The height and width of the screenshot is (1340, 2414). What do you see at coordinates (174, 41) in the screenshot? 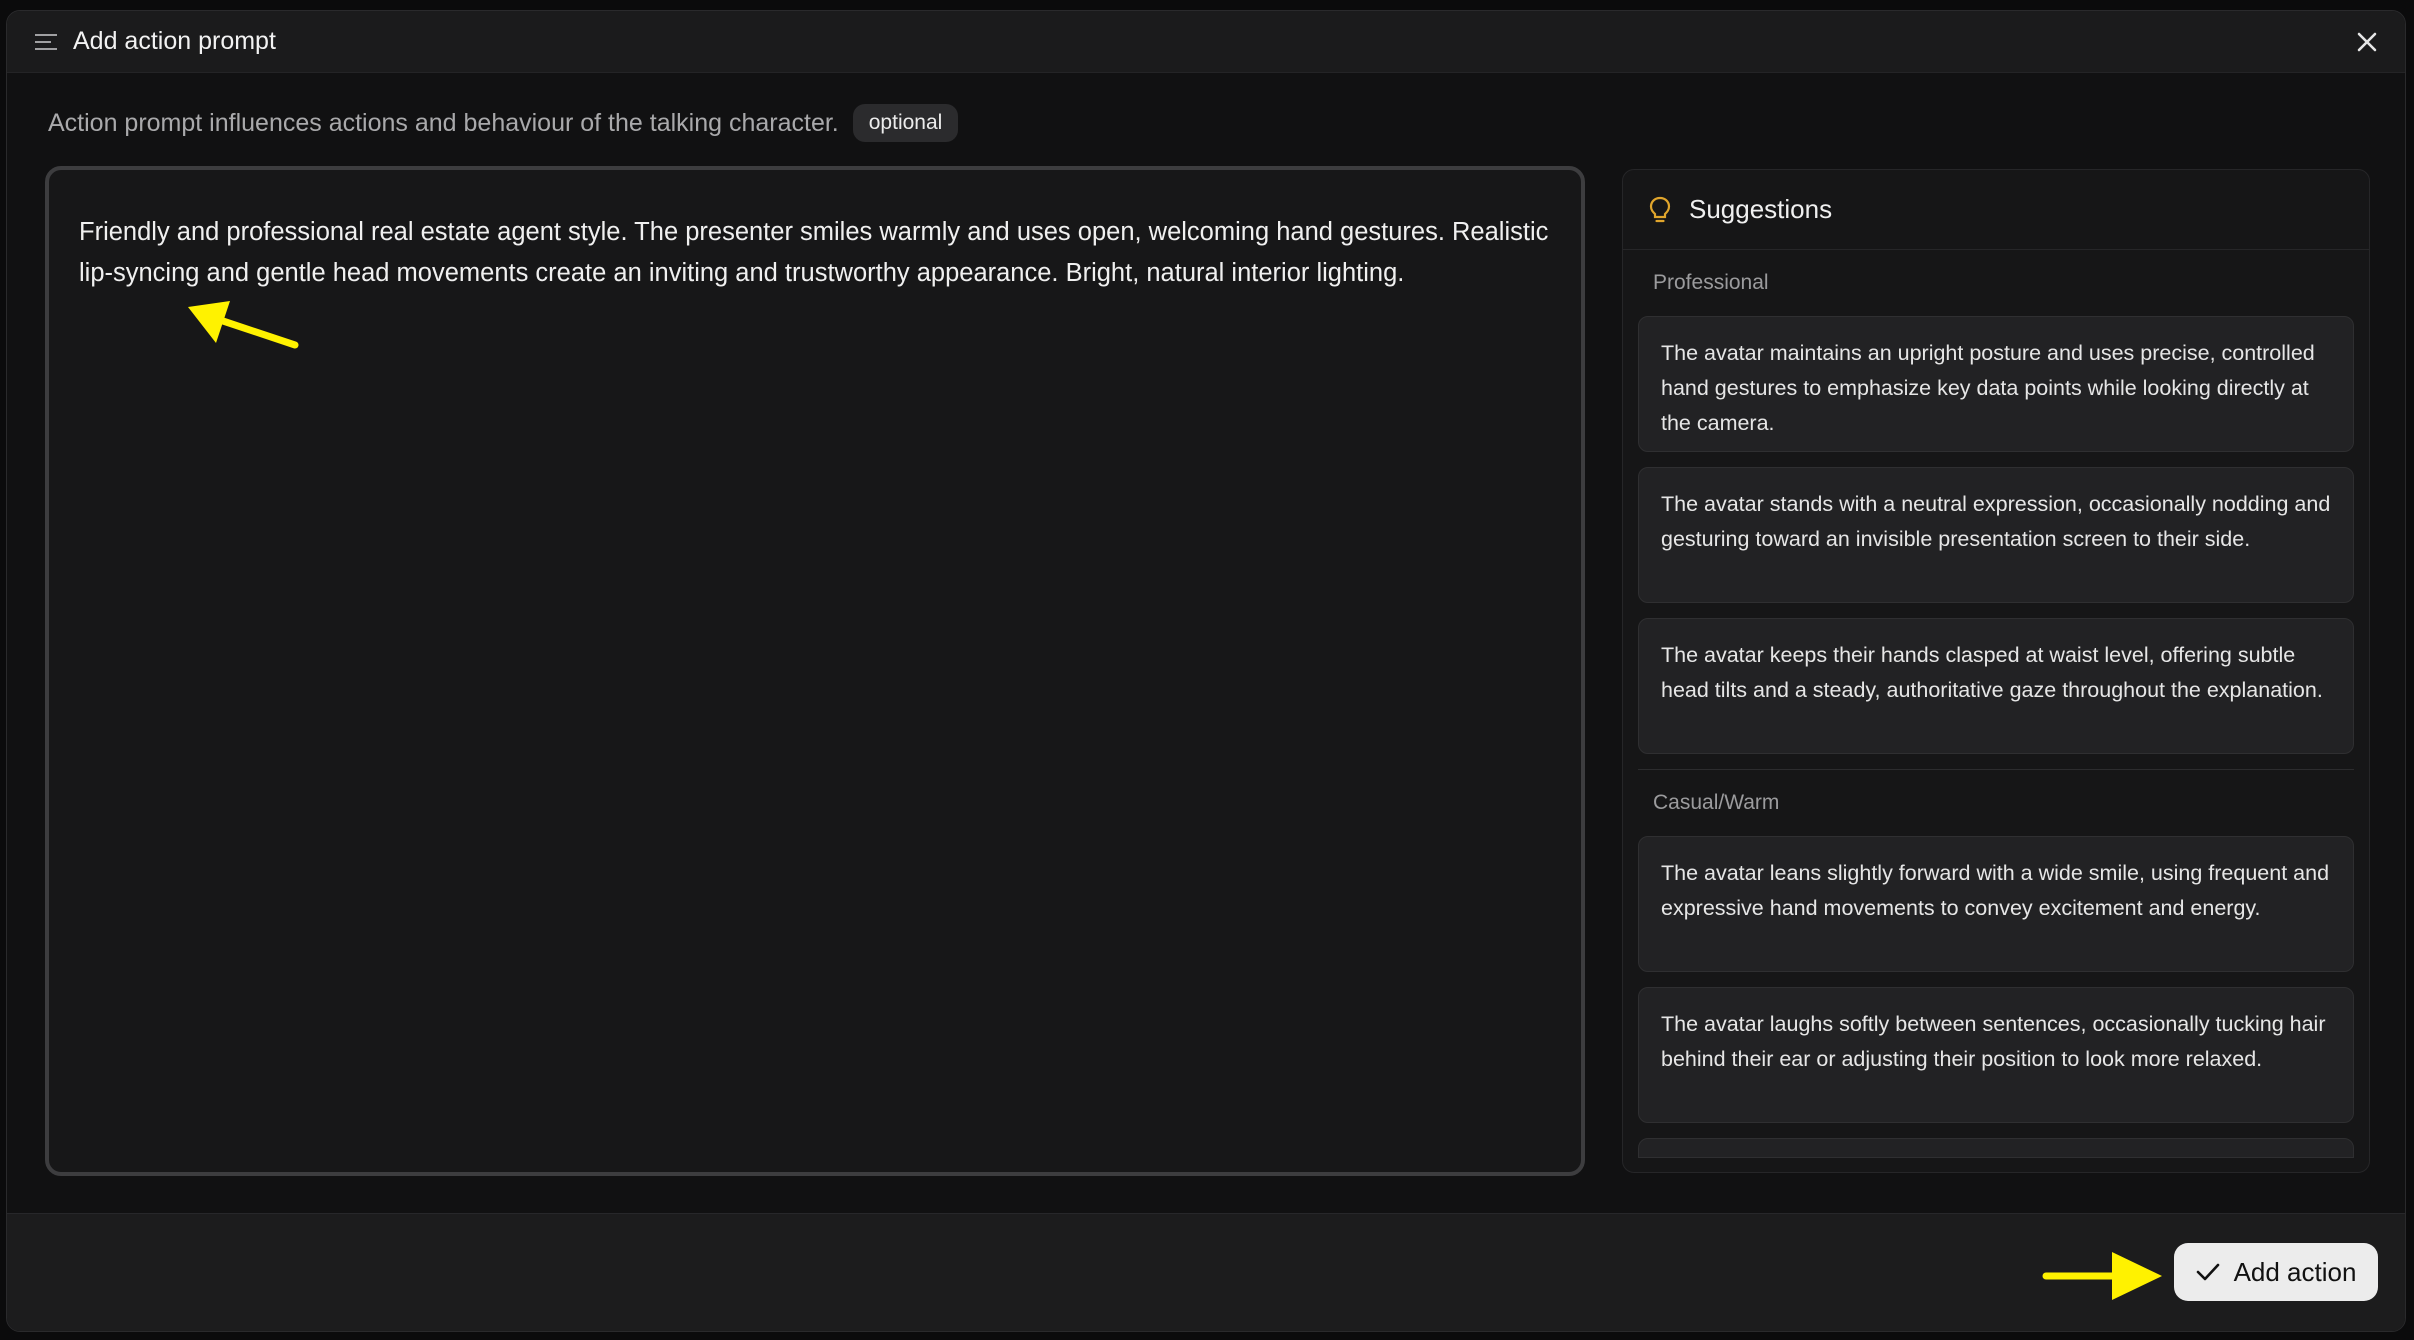
I see `dialog-title: Add action prompt` at bounding box center [174, 41].